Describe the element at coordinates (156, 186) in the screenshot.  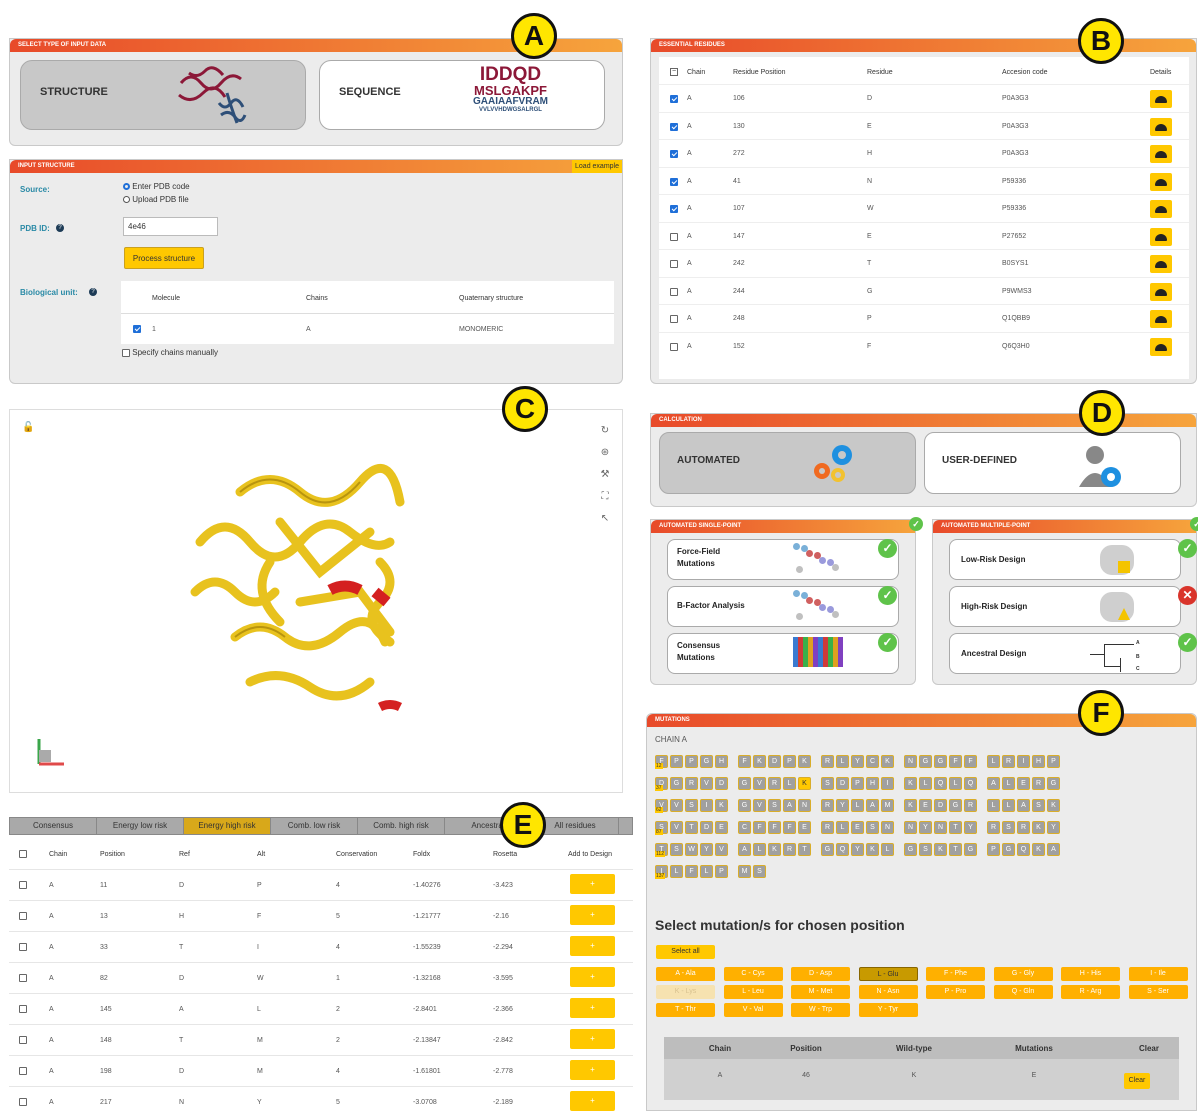
I see `source-radio-pdb: Enter PDB code` at that location.